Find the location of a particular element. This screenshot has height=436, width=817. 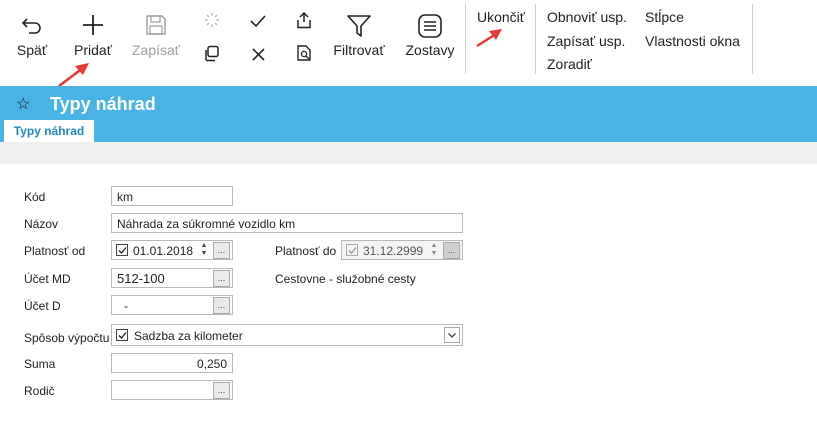

platnost-do-label: Platnosť do is located at coordinates (306, 251).